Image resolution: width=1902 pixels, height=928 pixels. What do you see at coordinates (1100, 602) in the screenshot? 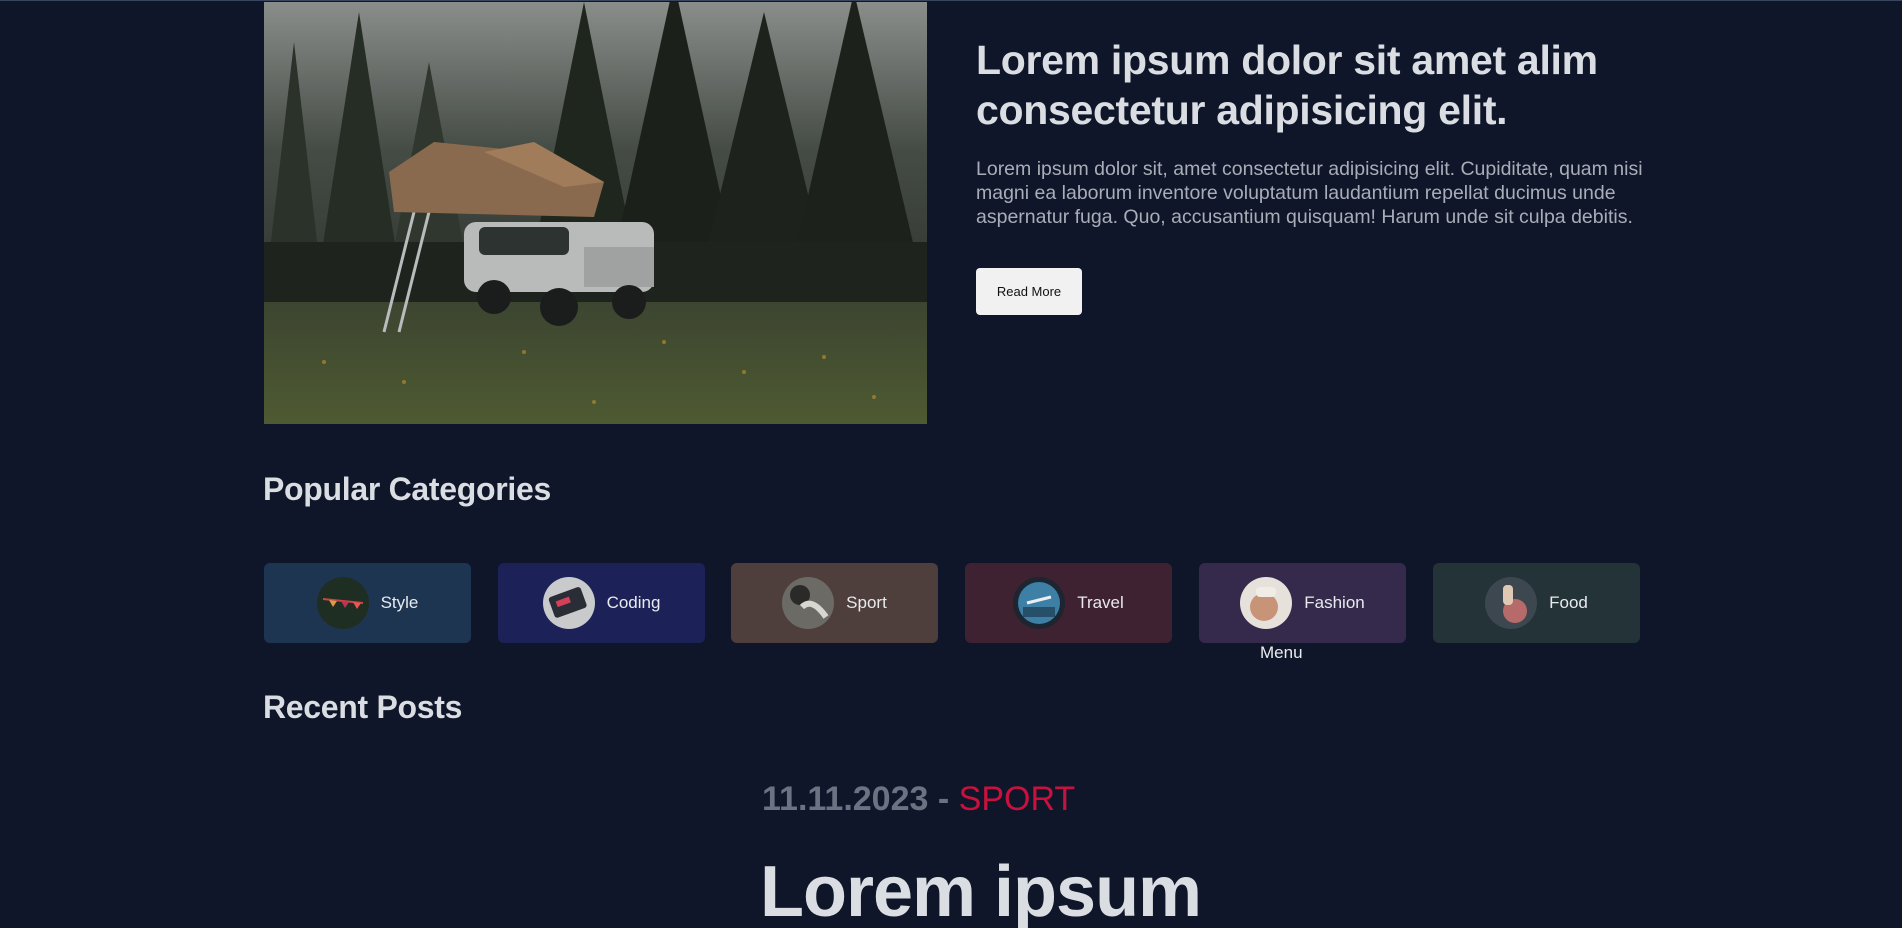
I see `category-label: Travel` at bounding box center [1100, 602].